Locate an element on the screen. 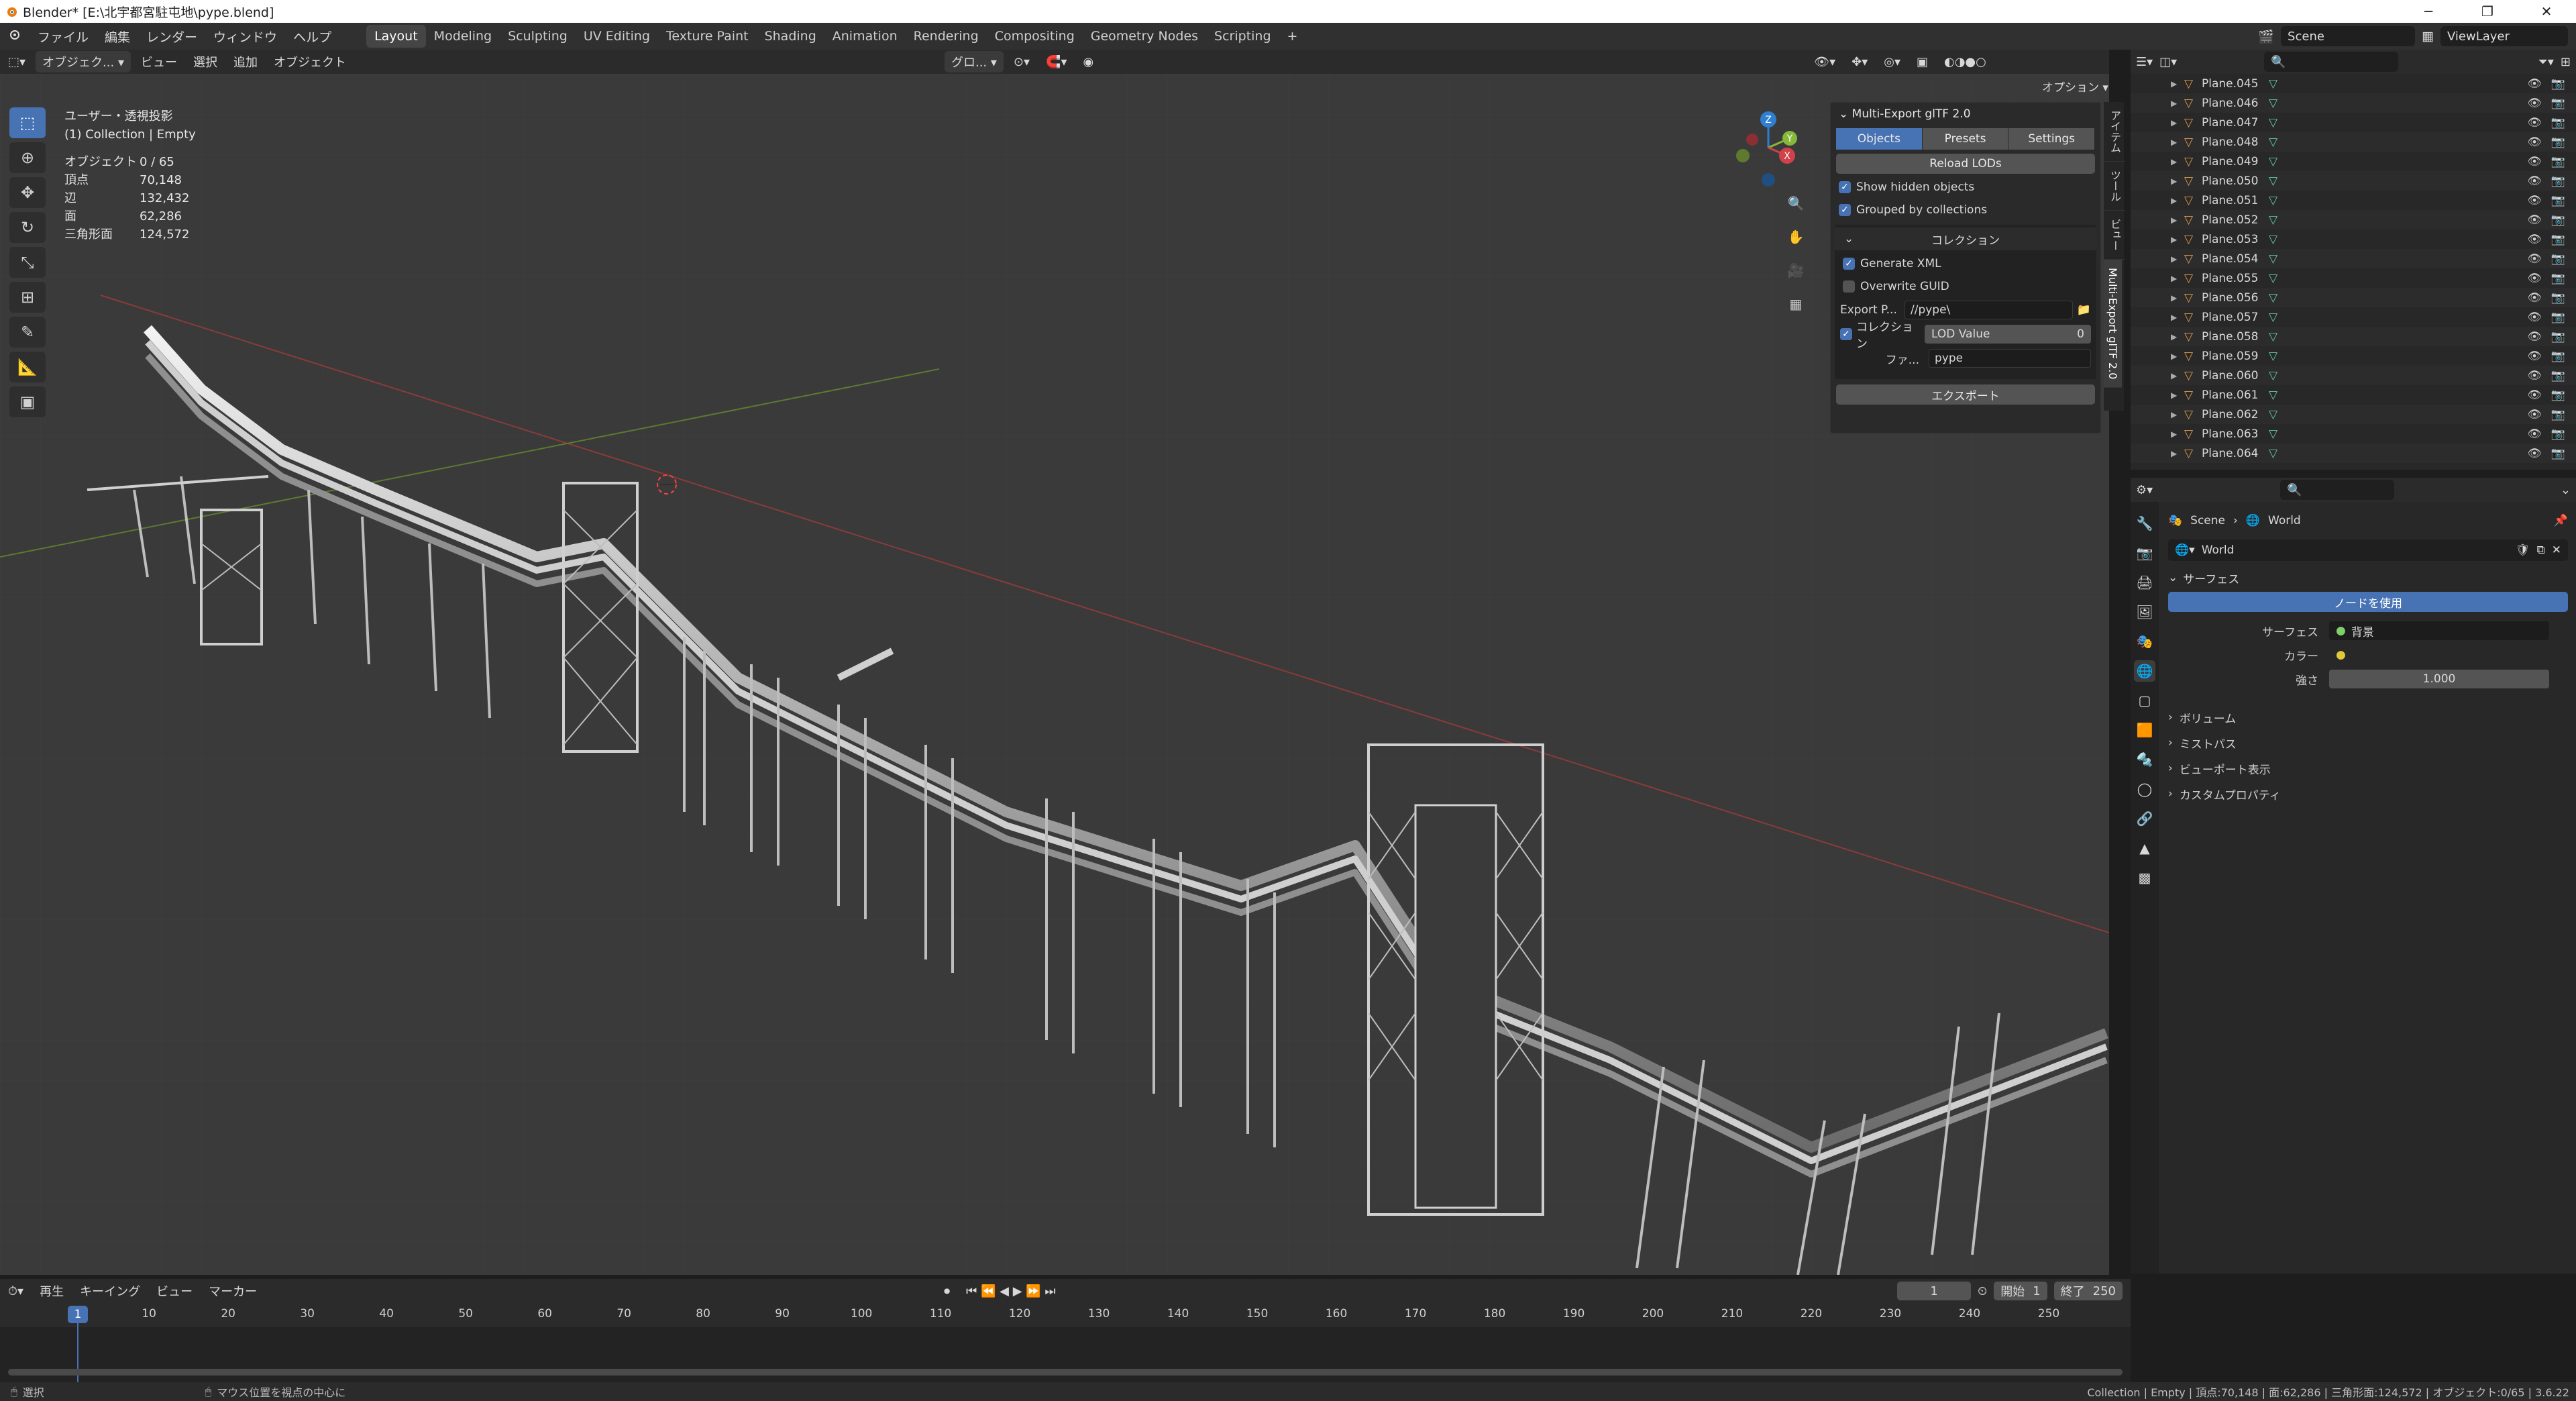 The width and height of the screenshot is (2576, 1401). transform-icon: ⊞ is located at coordinates (27, 297).